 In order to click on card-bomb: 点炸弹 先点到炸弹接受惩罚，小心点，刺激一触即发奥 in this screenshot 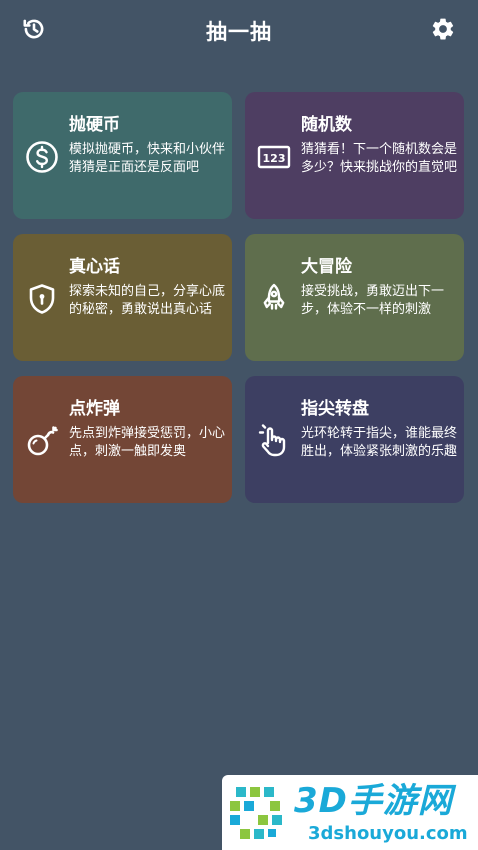, I will do `click(122, 439)`.